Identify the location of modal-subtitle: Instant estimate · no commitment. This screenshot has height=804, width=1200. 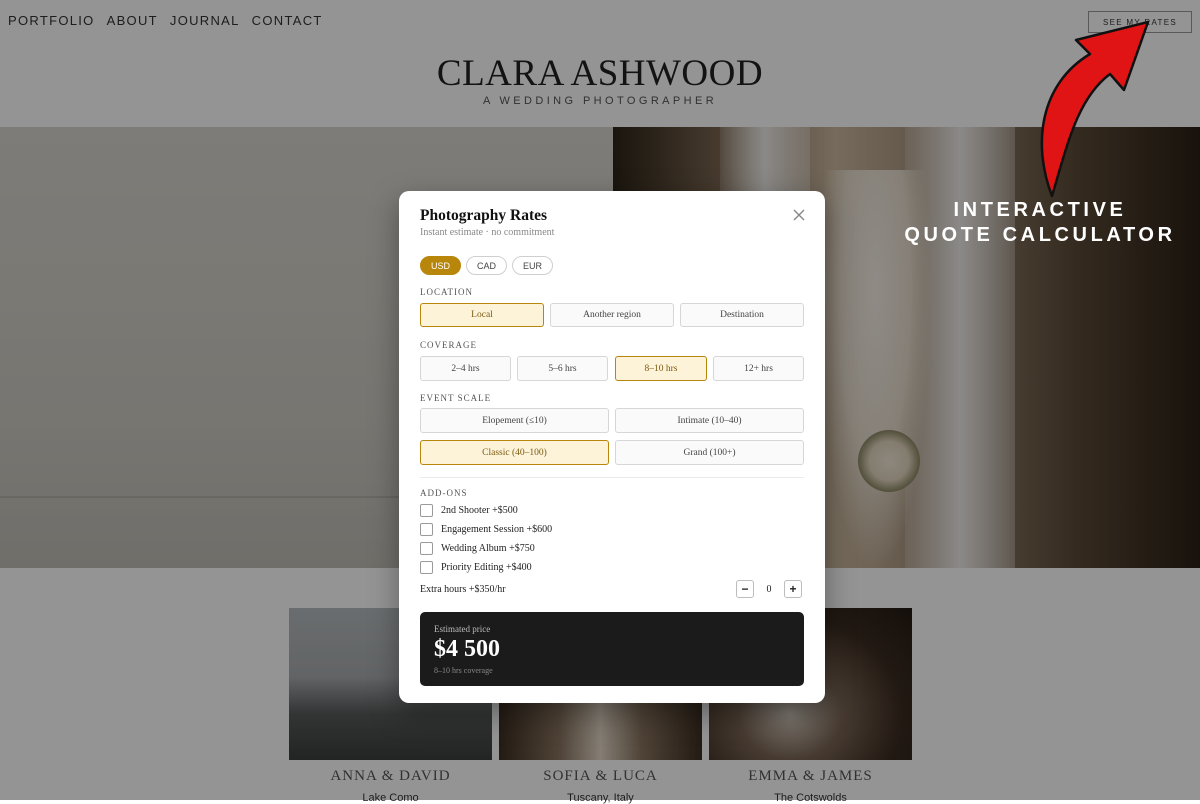
(487, 232).